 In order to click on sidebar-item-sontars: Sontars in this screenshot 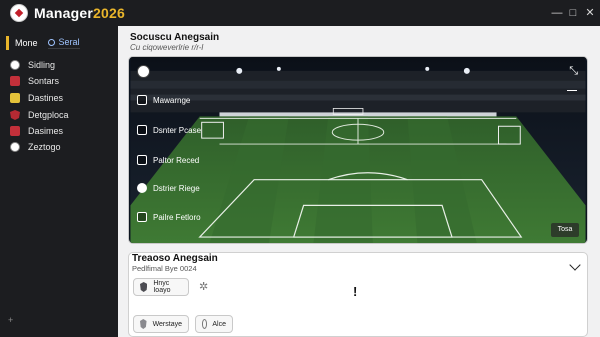, I will do `click(60, 81)`.